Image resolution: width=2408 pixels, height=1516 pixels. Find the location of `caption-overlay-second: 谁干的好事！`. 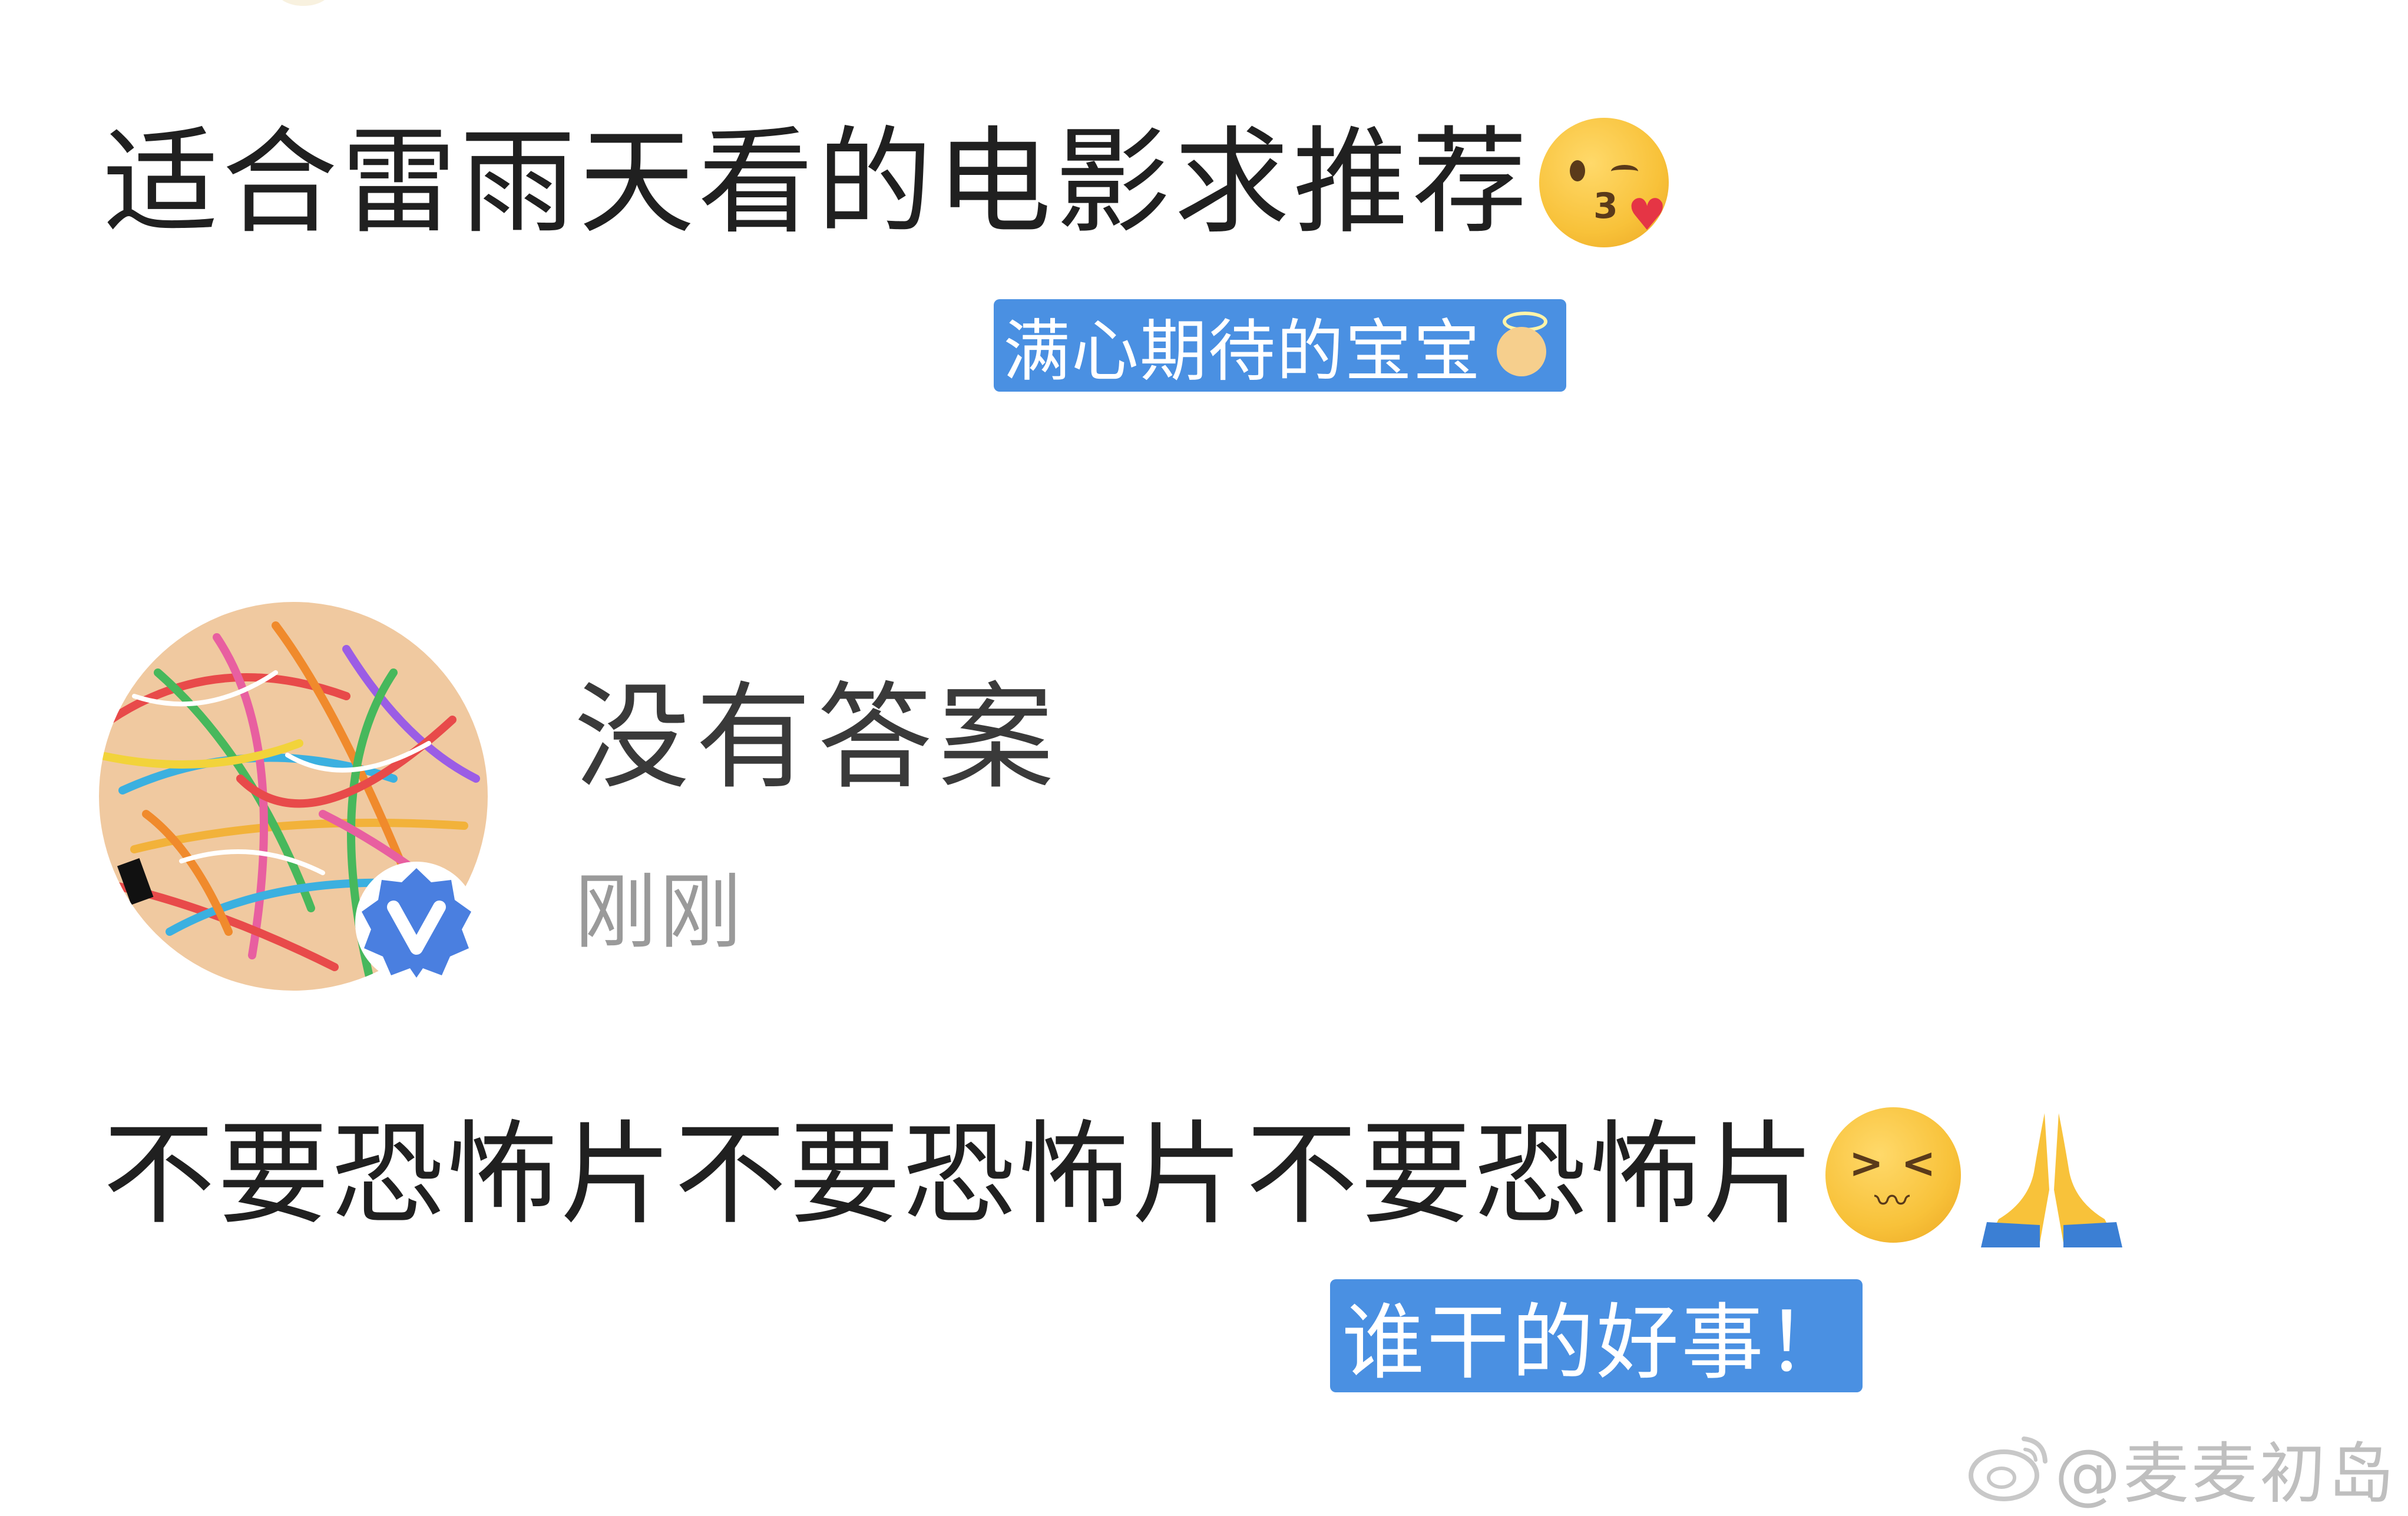

caption-overlay-second: 谁干的好事！ is located at coordinates (1596, 1335).